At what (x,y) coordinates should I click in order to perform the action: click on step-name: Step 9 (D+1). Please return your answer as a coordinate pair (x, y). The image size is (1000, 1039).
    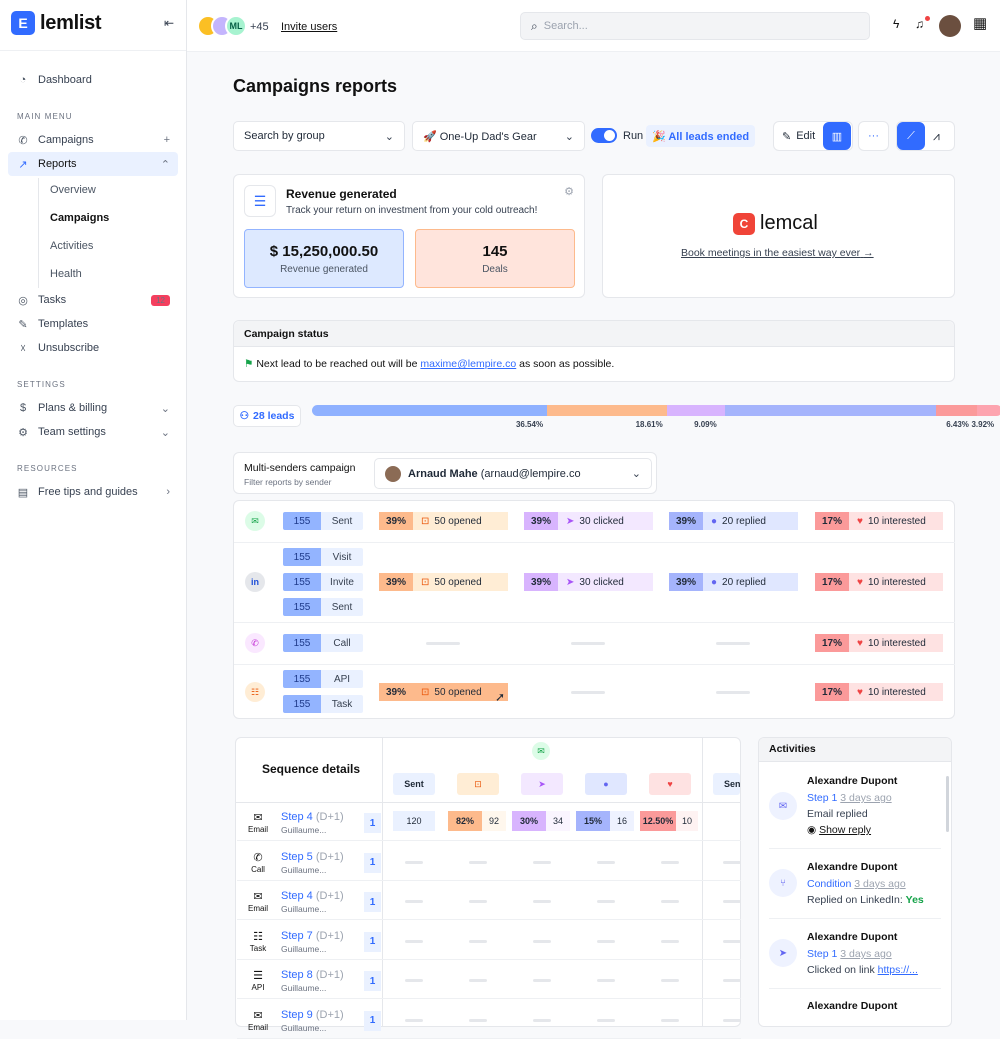
    Looking at the image, I should click on (312, 1015).